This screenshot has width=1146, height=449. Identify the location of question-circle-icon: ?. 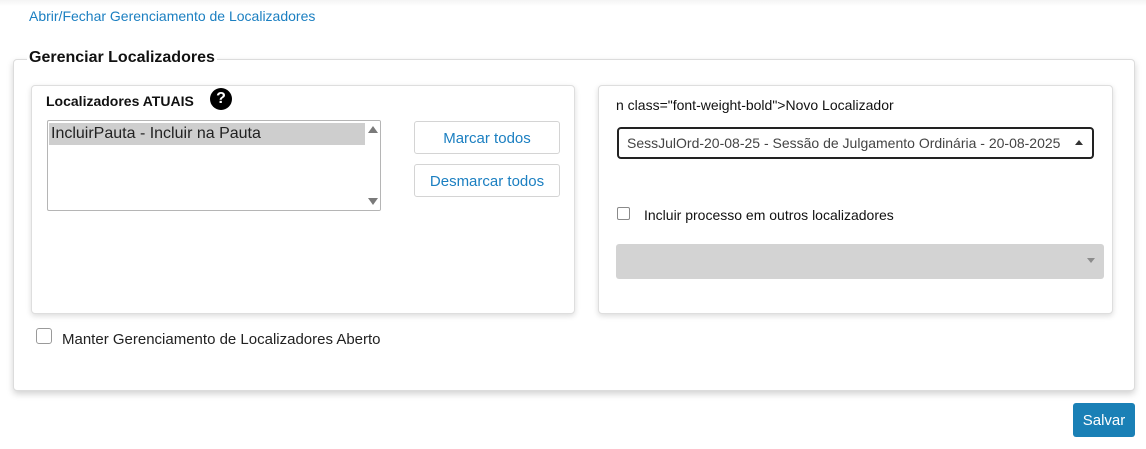
(221, 99).